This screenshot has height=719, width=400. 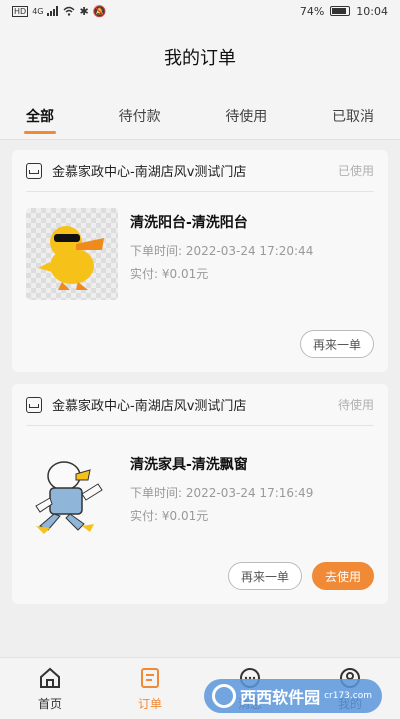 I want to click on order-icon, so click(x=150, y=678).